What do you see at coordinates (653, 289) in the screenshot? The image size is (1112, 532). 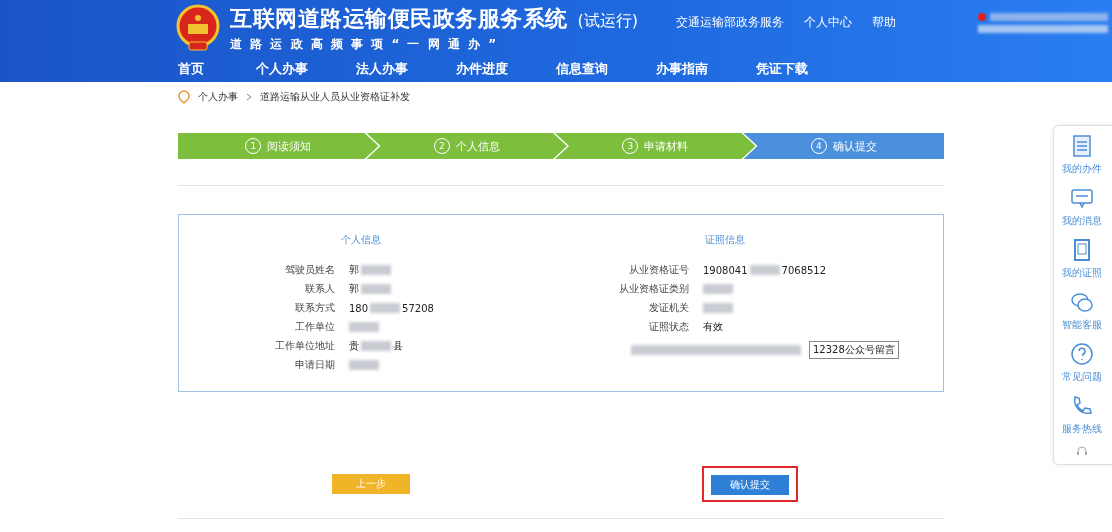 I see `field-label: 从业资格证类别` at bounding box center [653, 289].